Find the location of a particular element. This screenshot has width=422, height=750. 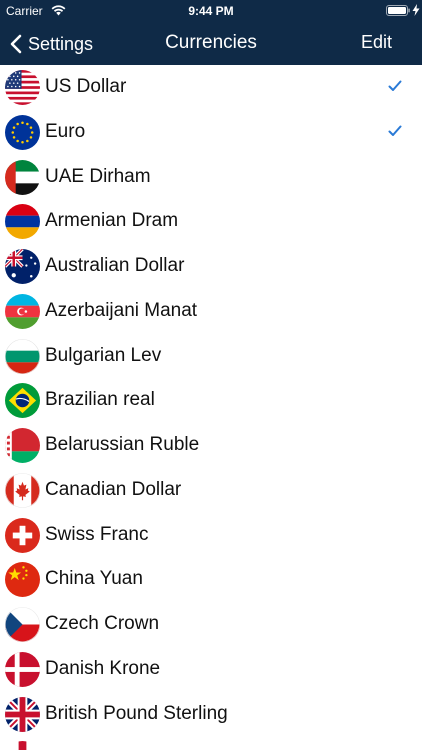

list-item: Australian Dollar is located at coordinates (211, 266).